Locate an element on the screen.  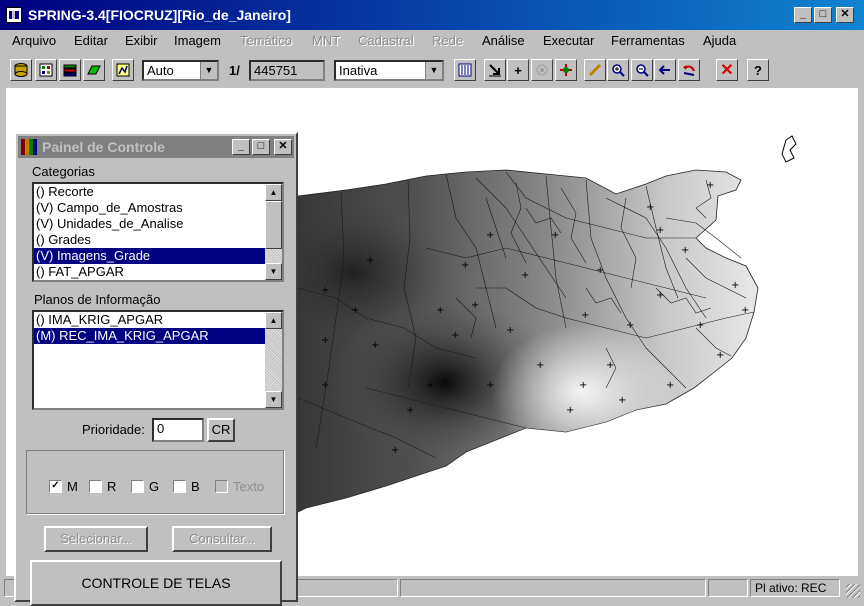
back-icon is located at coordinates (665, 70).